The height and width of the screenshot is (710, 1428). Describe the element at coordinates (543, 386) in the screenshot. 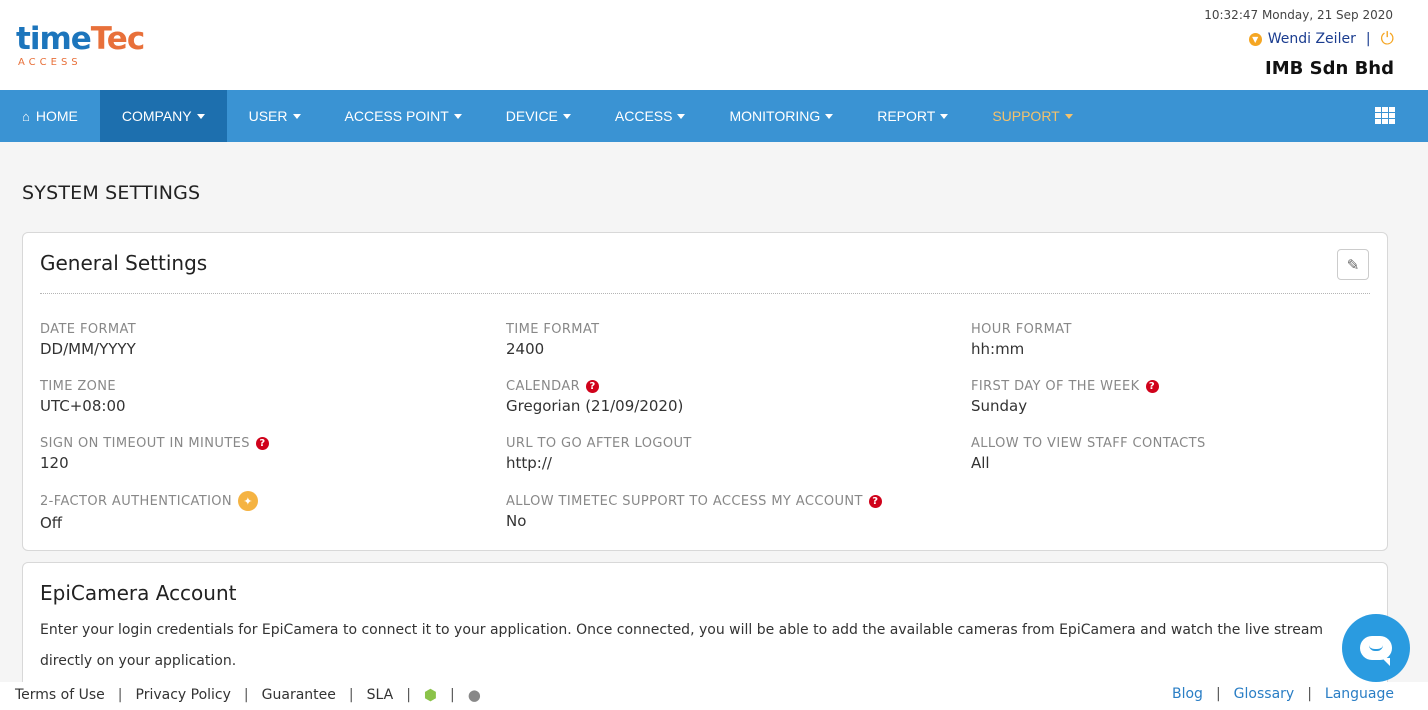

I see `calendar-label: CALENDAR` at that location.